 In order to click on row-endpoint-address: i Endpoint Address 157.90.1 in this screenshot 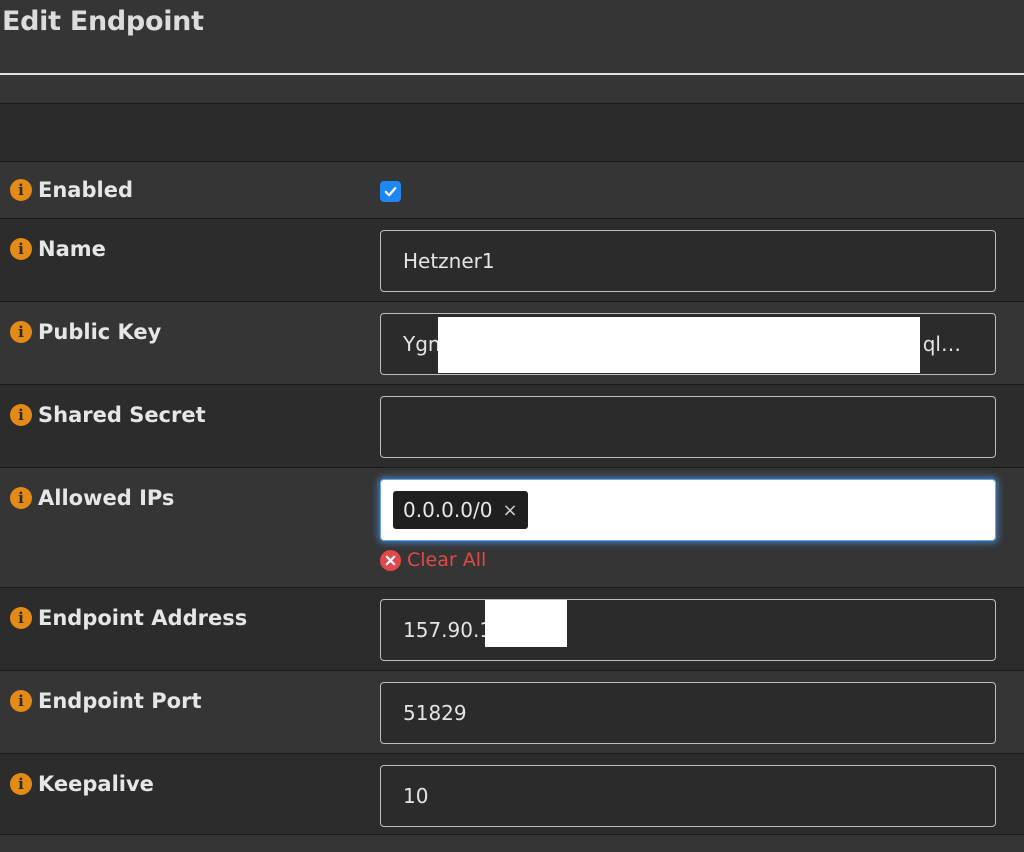, I will do `click(512, 628)`.